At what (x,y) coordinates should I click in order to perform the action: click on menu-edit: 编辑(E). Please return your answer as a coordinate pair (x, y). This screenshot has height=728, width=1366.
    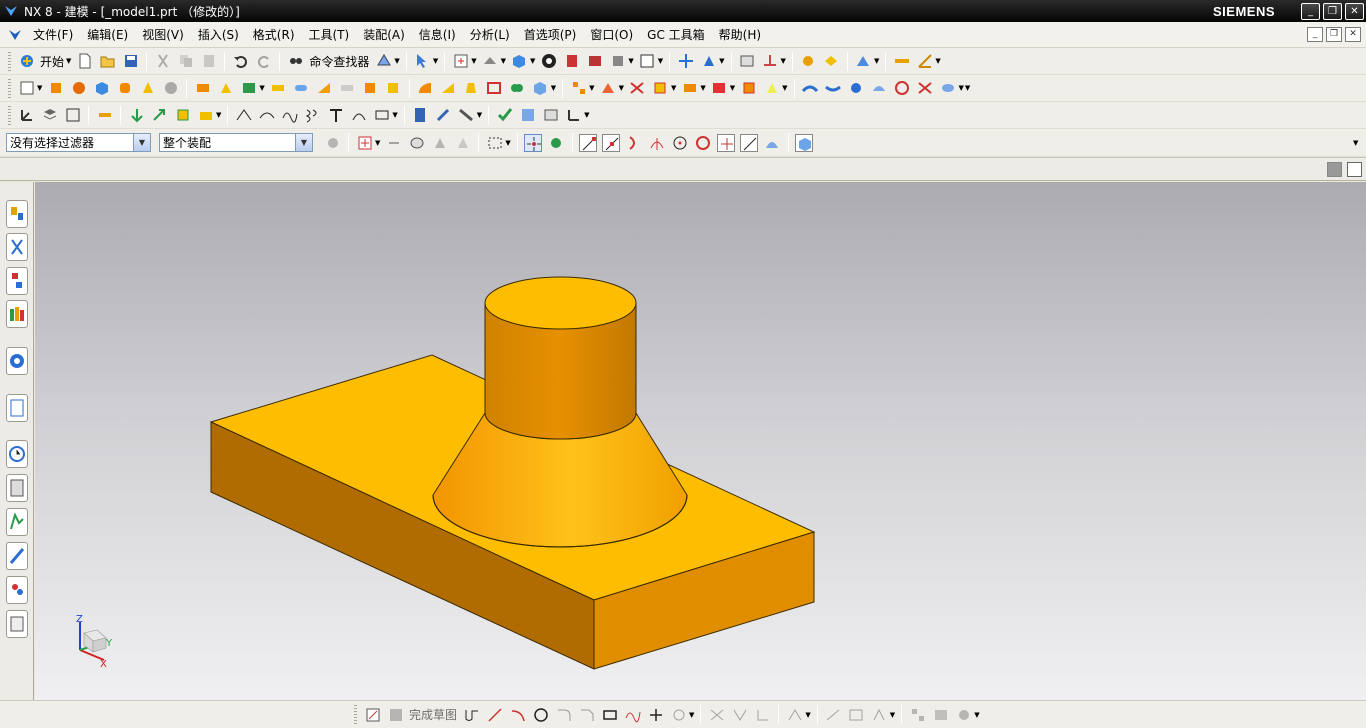
    Looking at the image, I should click on (107, 34).